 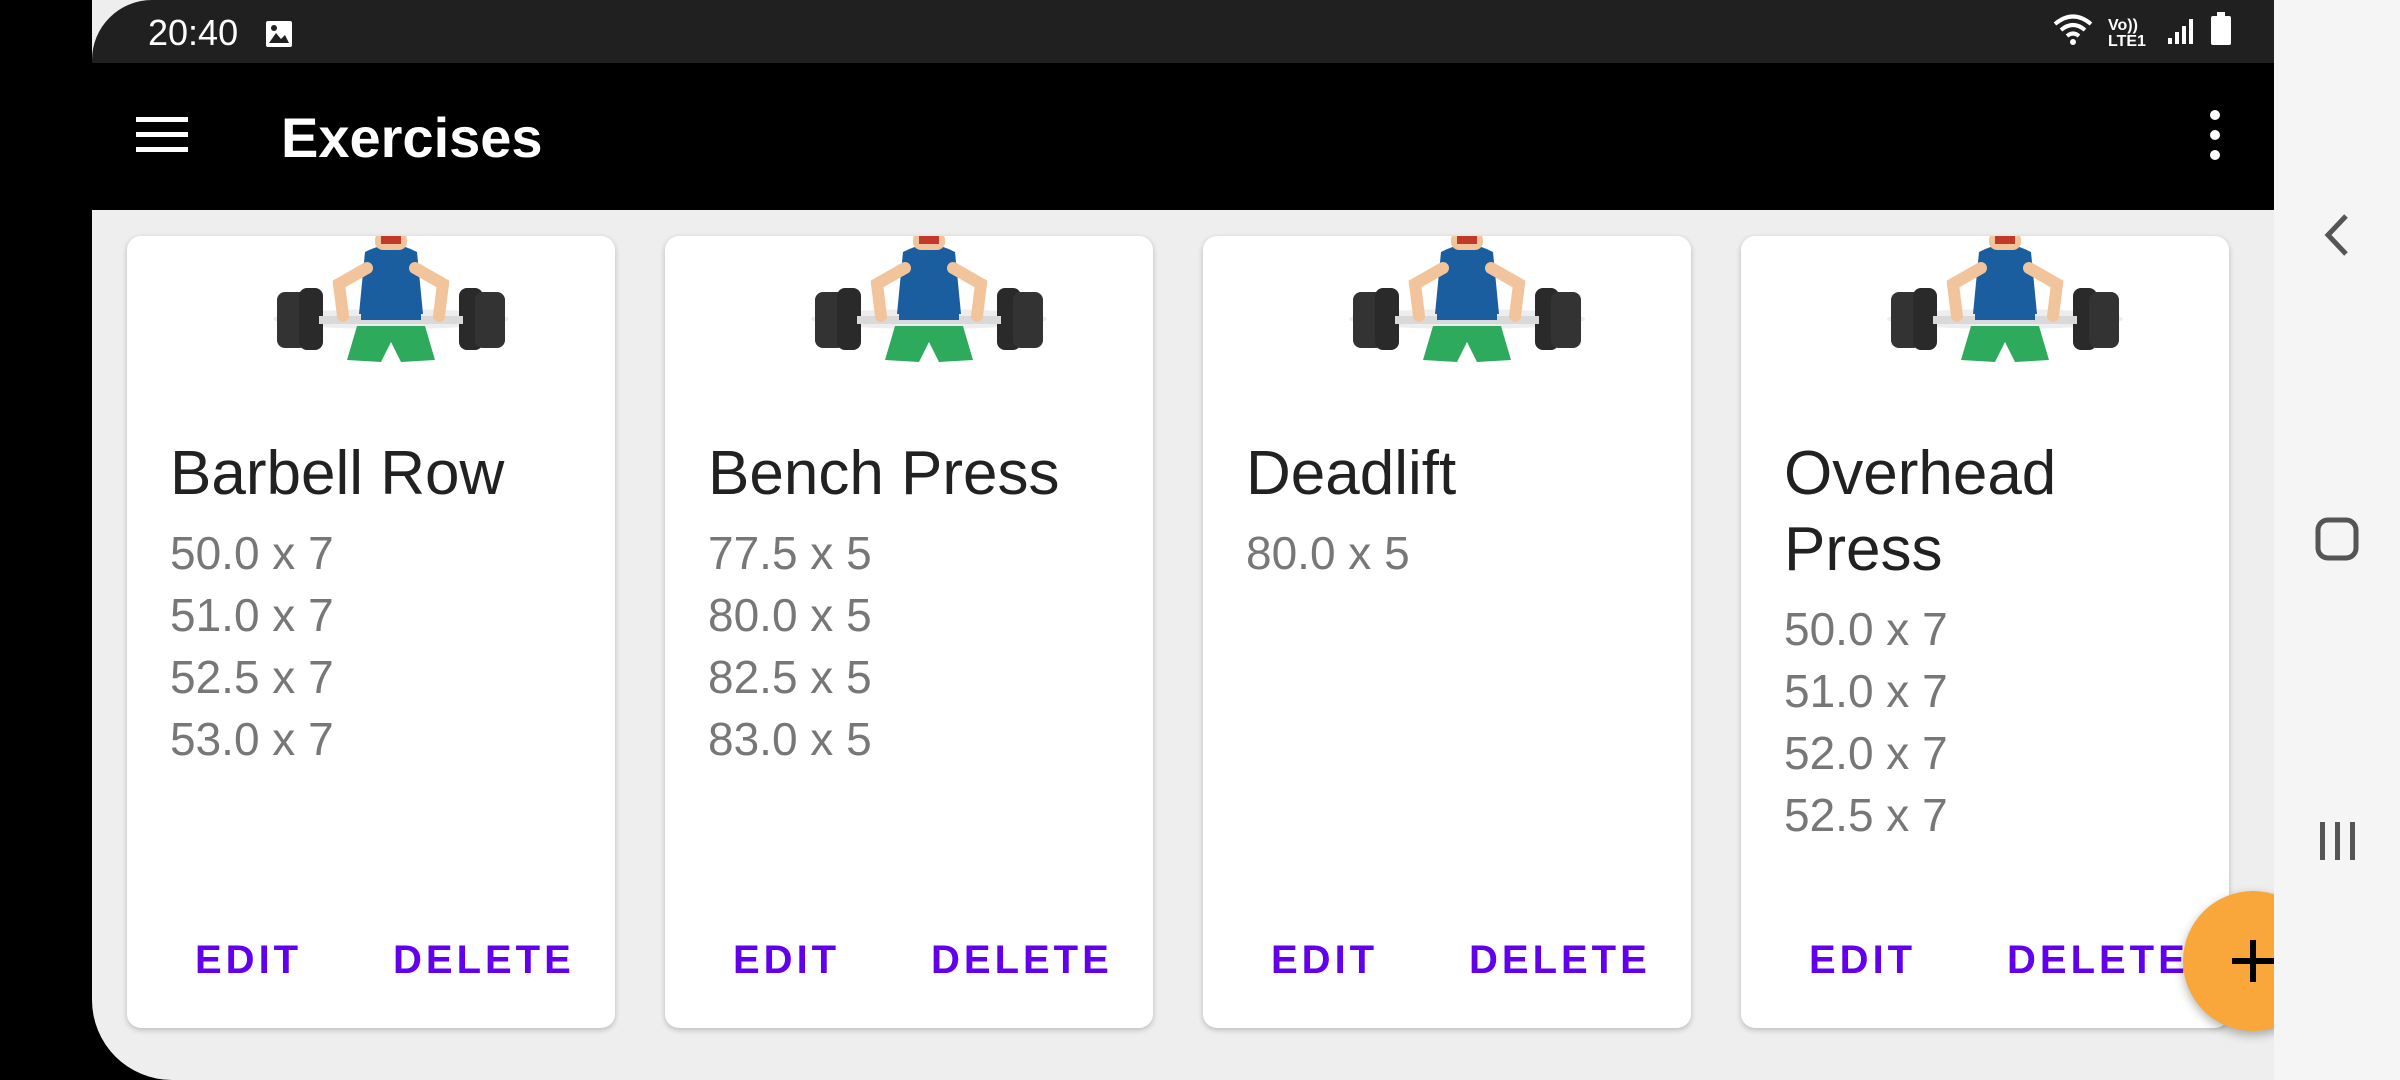 I want to click on more-options-icon, so click(x=2215, y=135).